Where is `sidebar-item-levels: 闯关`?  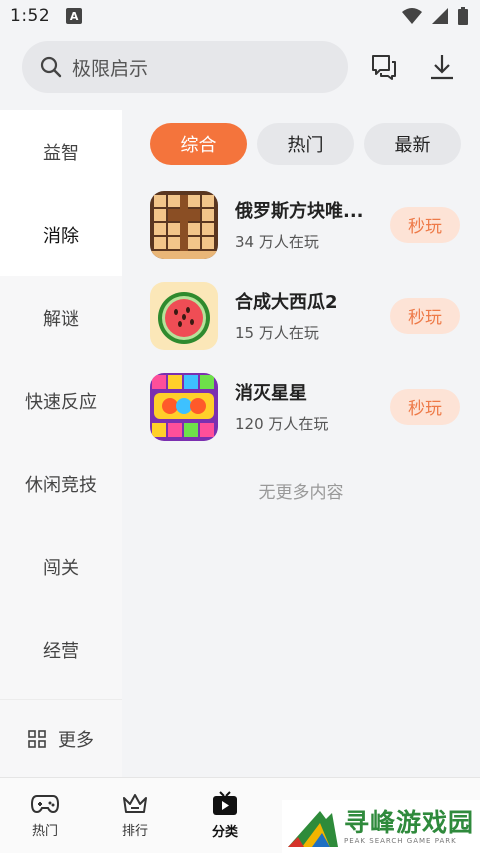 sidebar-item-levels: 闯关 is located at coordinates (61, 566).